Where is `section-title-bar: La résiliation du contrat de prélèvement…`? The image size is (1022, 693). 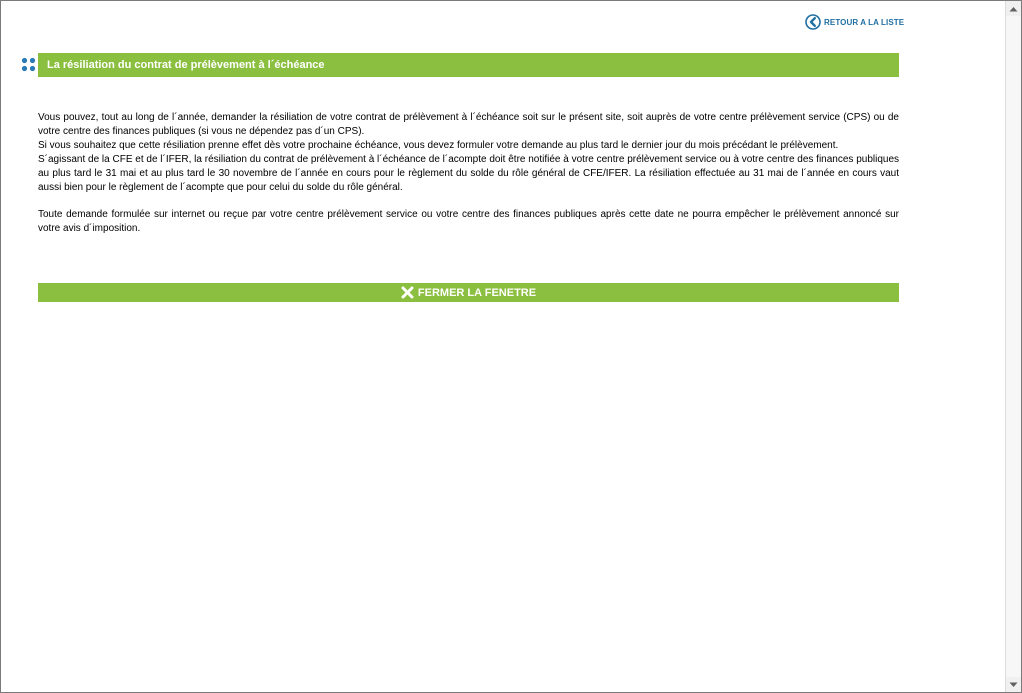
section-title-bar: La résiliation du contrat de prélèvement… is located at coordinates (468, 65).